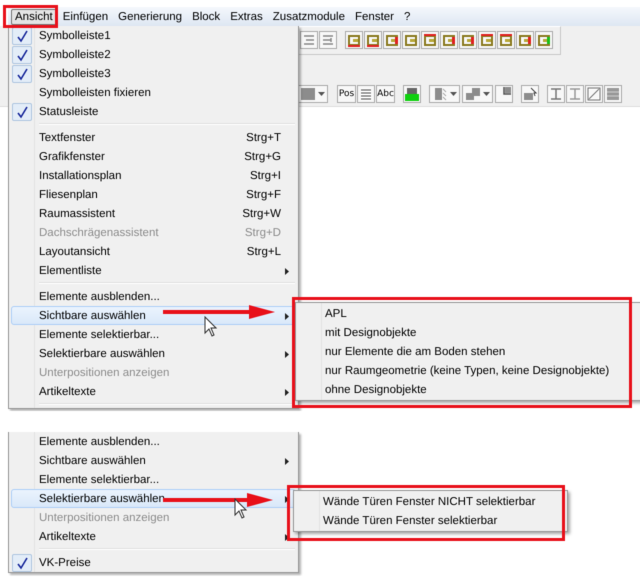 Image resolution: width=640 pixels, height=578 pixels. Describe the element at coordinates (153, 137) in the screenshot. I see `menu-item: Textfenster Strg+T` at that location.